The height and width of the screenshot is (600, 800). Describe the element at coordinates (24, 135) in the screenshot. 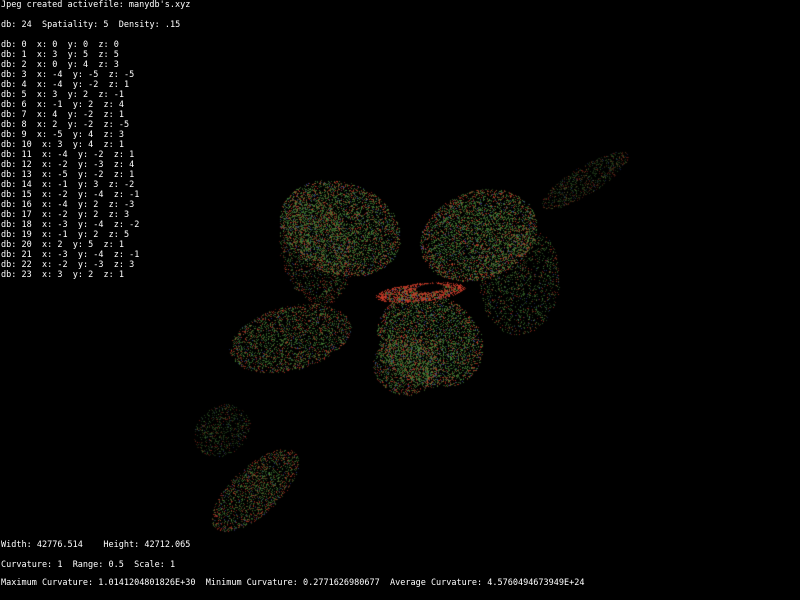

I see `db-entry-db: 9` at that location.